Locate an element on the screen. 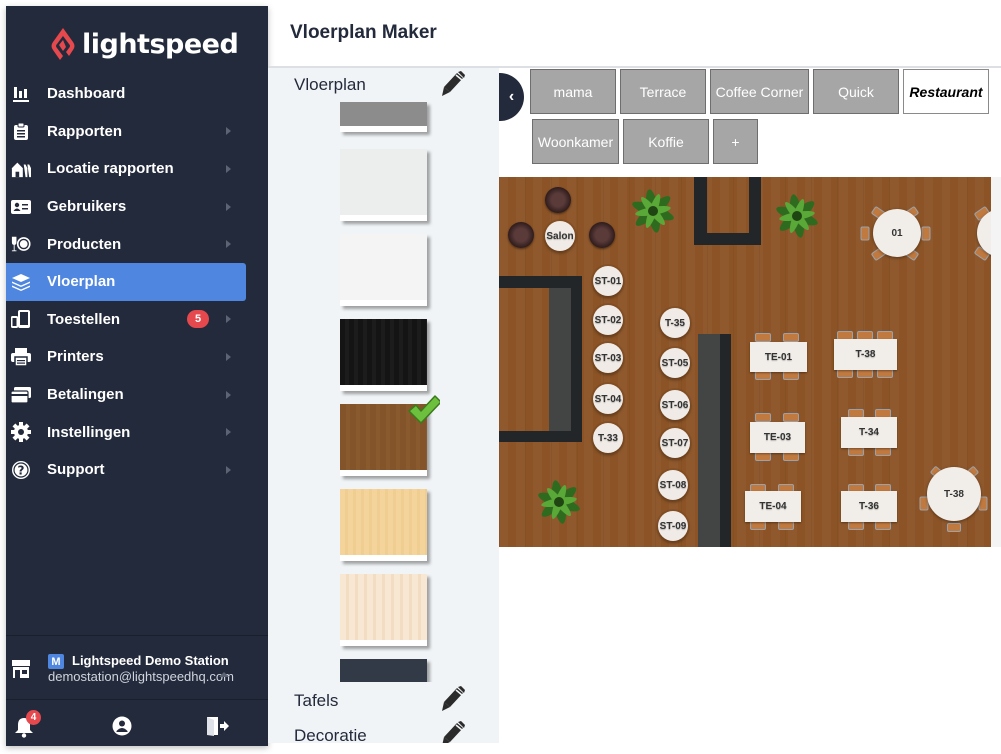  sidebar-item-label: Toestellen is located at coordinates (84, 319).